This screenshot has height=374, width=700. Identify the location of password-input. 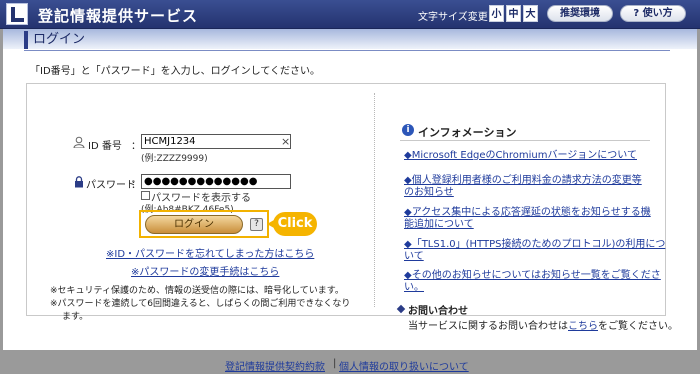
(216, 181).